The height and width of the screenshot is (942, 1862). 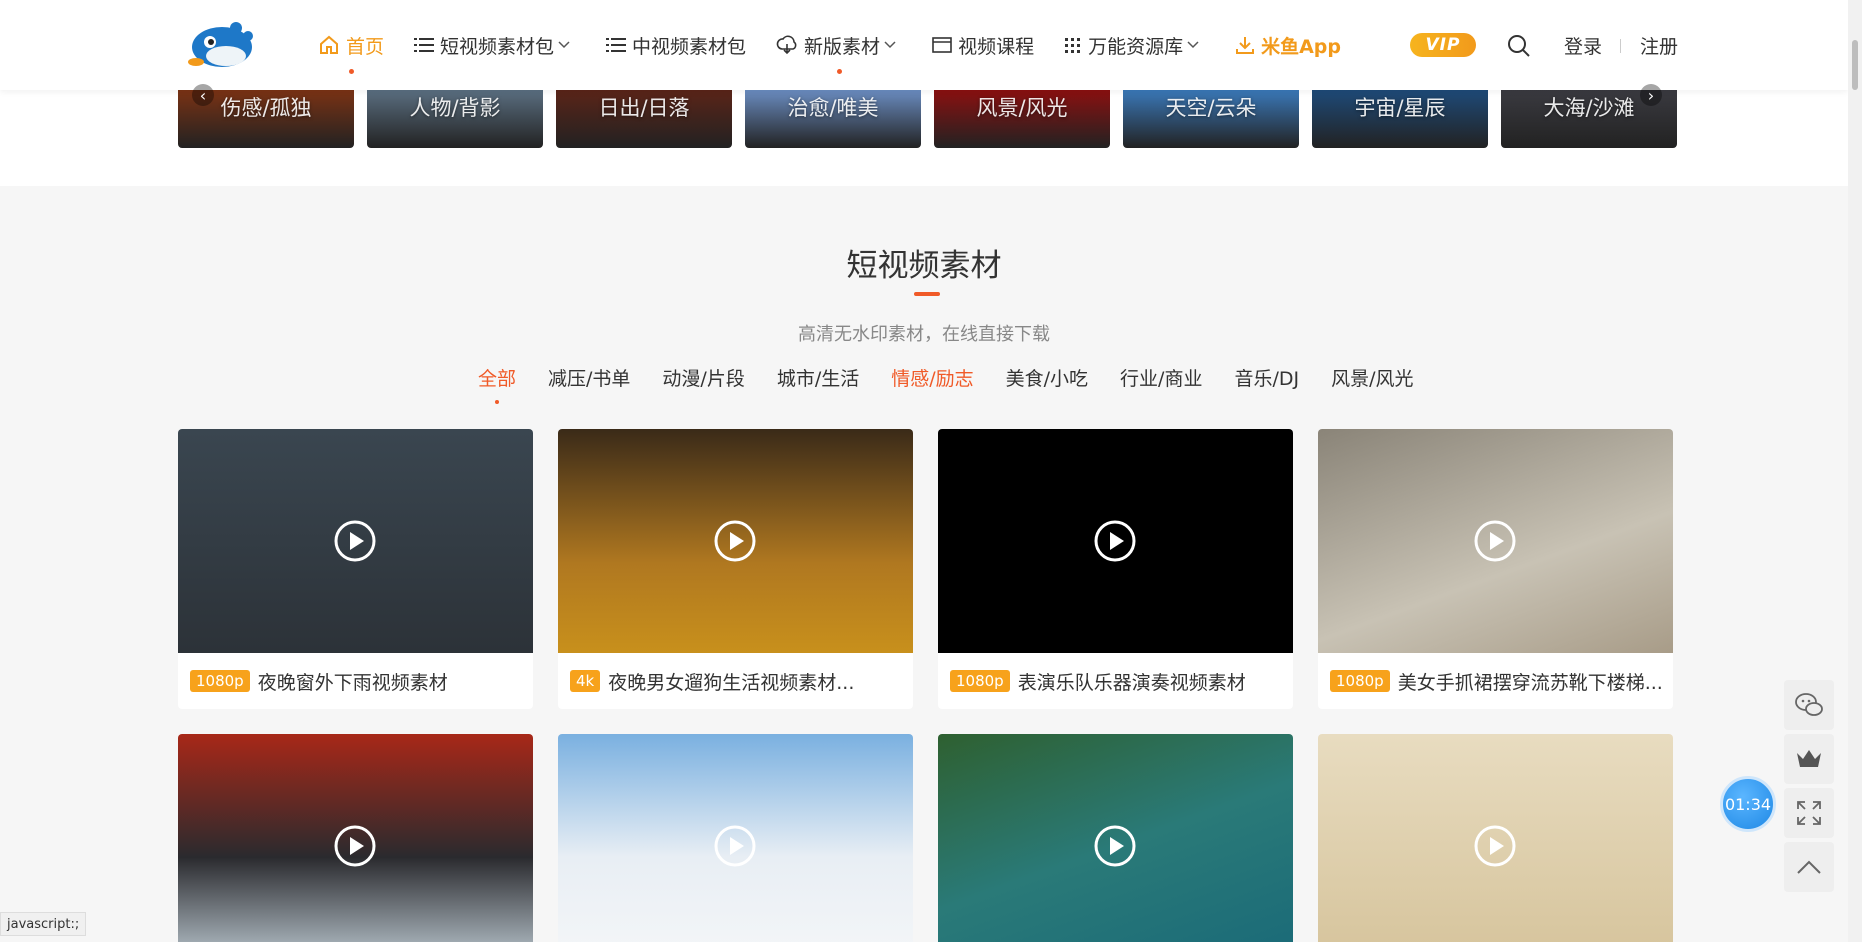 I want to click on tab-relax-booklist: 减压/书单, so click(x=589, y=377).